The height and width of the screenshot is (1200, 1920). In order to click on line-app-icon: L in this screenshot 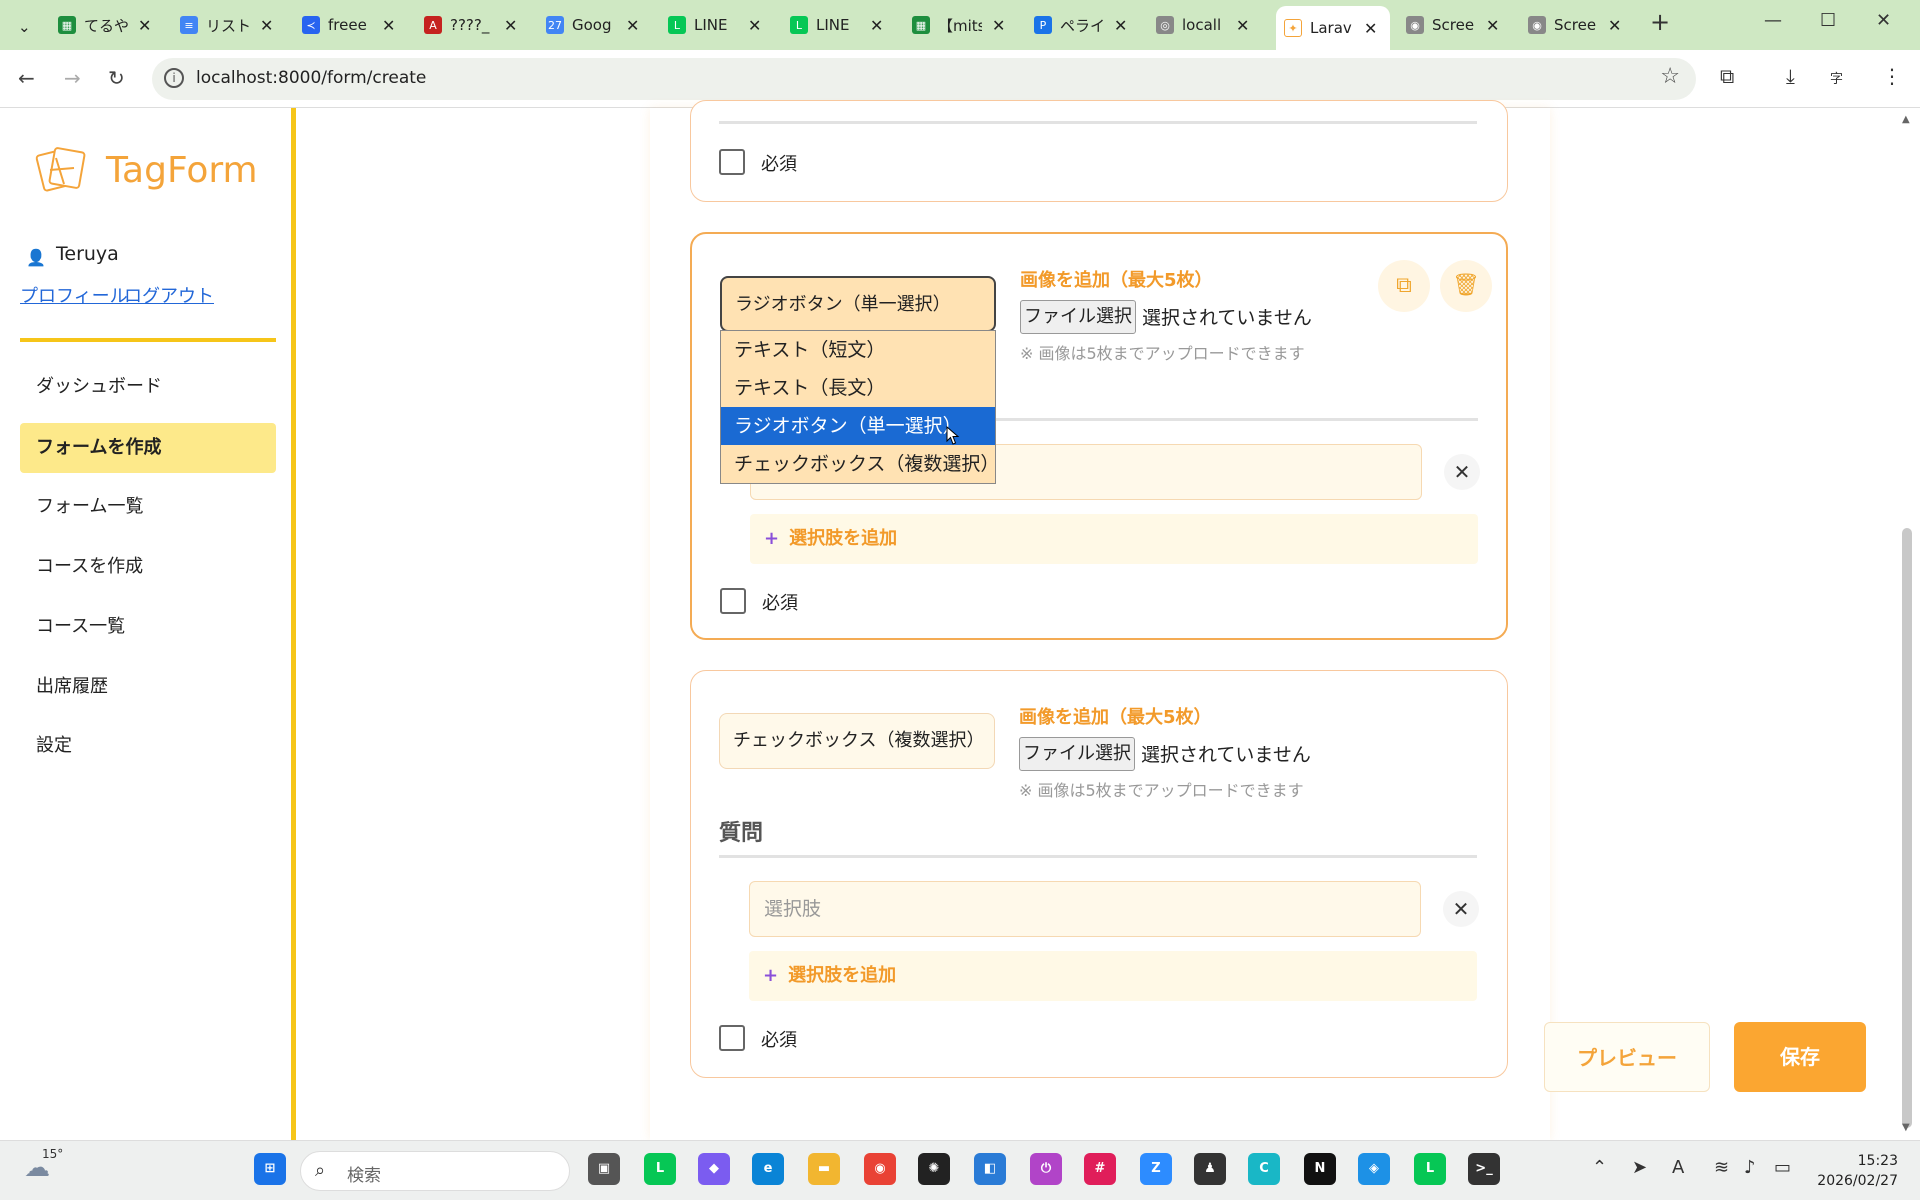, I will do `click(660, 1169)`.